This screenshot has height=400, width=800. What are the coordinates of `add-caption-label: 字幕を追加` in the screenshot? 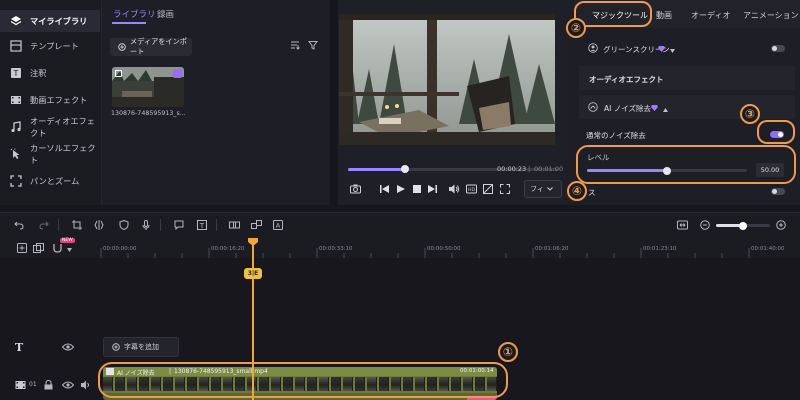 It's located at (141, 347).